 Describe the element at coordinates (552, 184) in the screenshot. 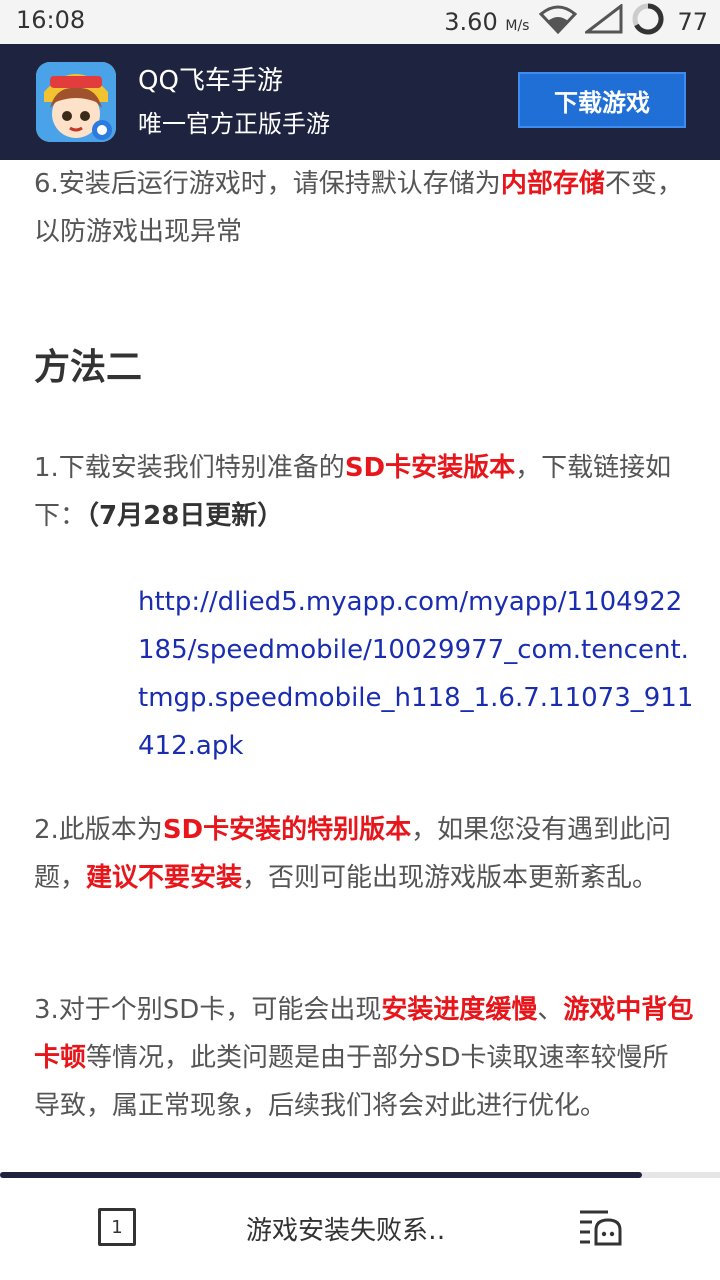

I see `step-6-highlight: 内部存储` at that location.